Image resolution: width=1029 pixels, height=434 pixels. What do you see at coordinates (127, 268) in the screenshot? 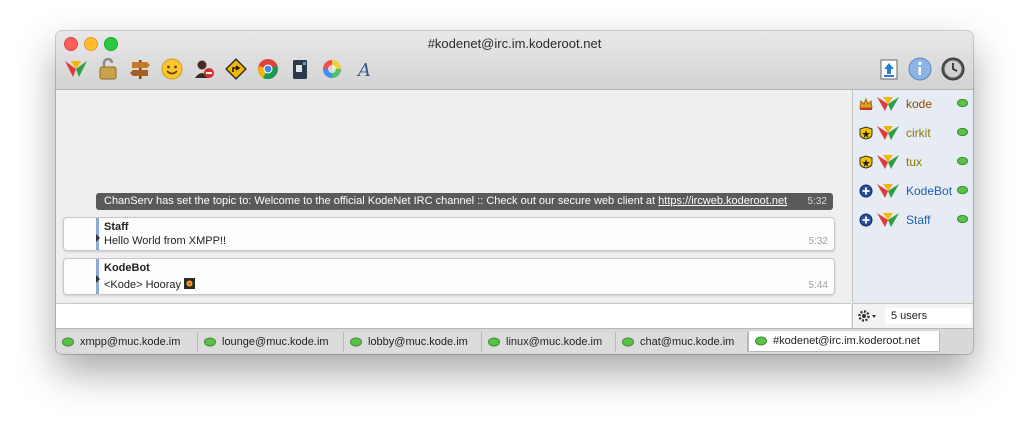
I see `message-nick: KodeBot` at bounding box center [127, 268].